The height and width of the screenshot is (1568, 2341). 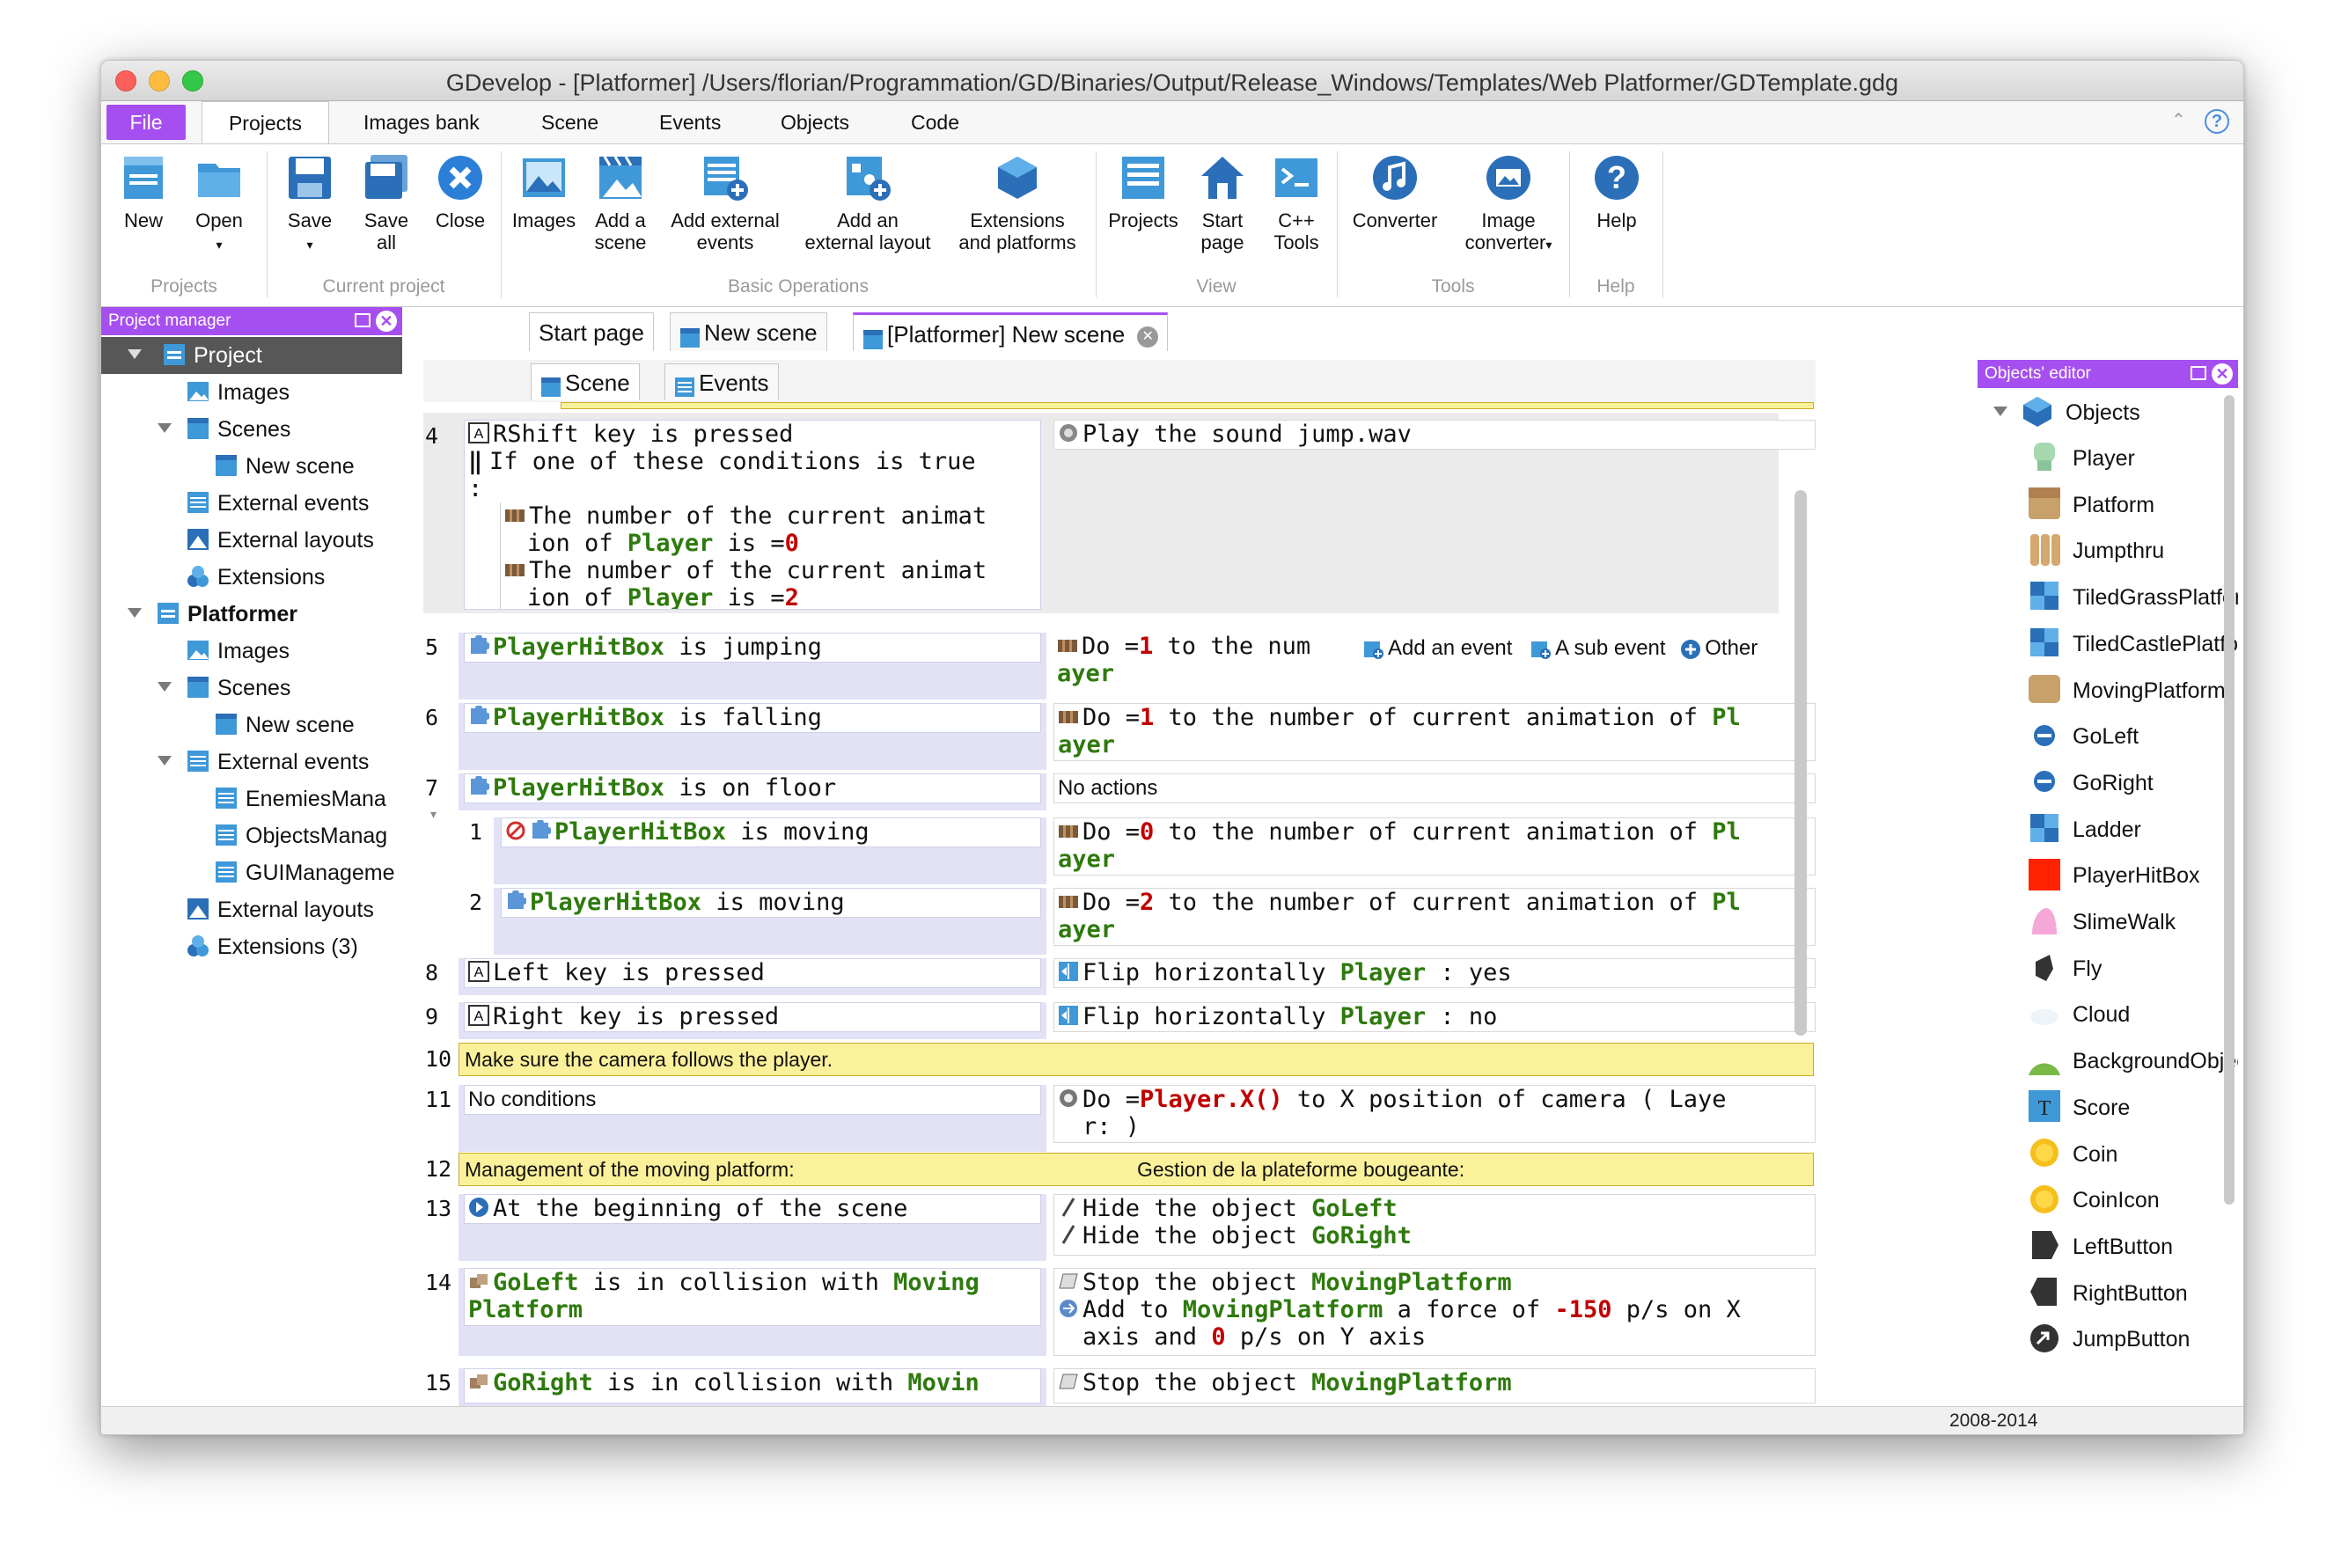 I want to click on tree-item-new-scene: New scene, so click(x=285, y=466).